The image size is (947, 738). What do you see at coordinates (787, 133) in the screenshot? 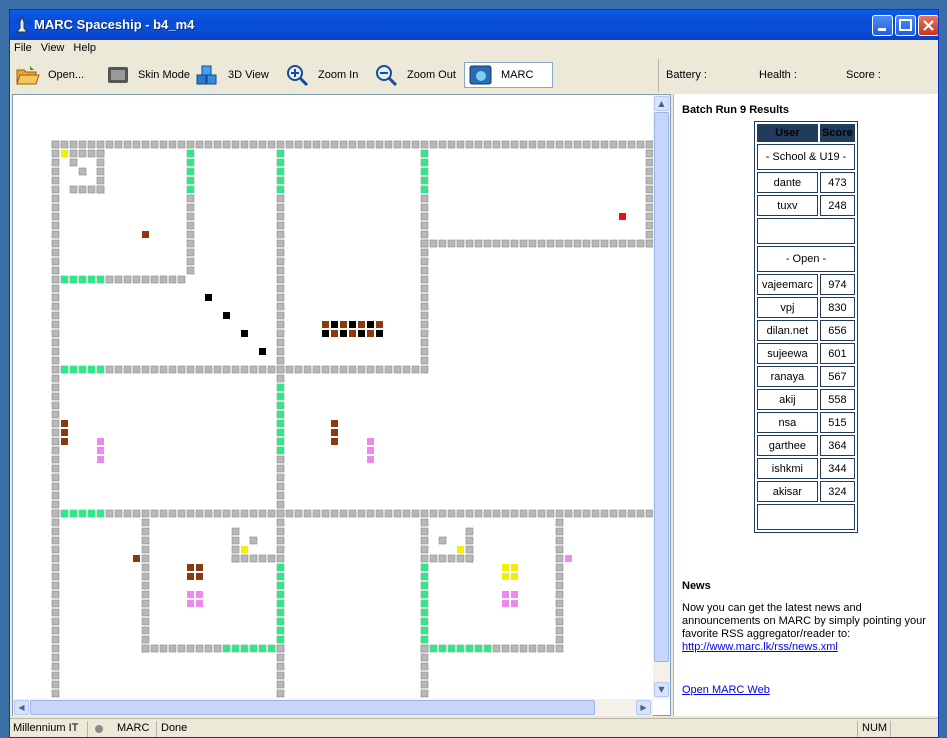
I see `column-header-user: User` at bounding box center [787, 133].